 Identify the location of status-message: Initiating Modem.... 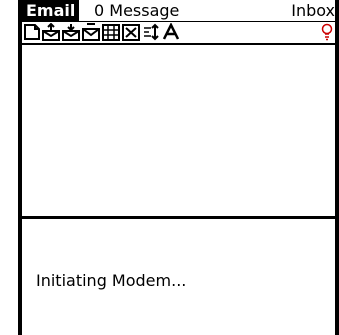
(111, 280).